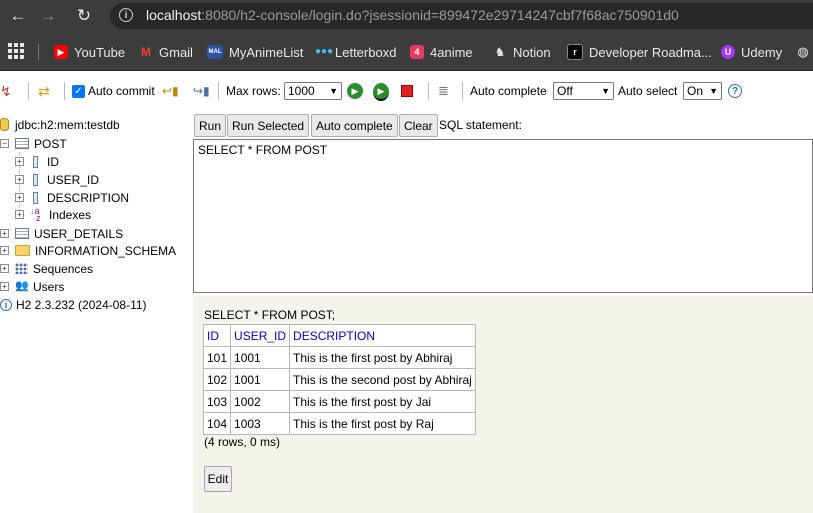 The height and width of the screenshot is (513, 813). Describe the element at coordinates (126, 15) in the screenshot. I see `site-info-icon: i` at that location.